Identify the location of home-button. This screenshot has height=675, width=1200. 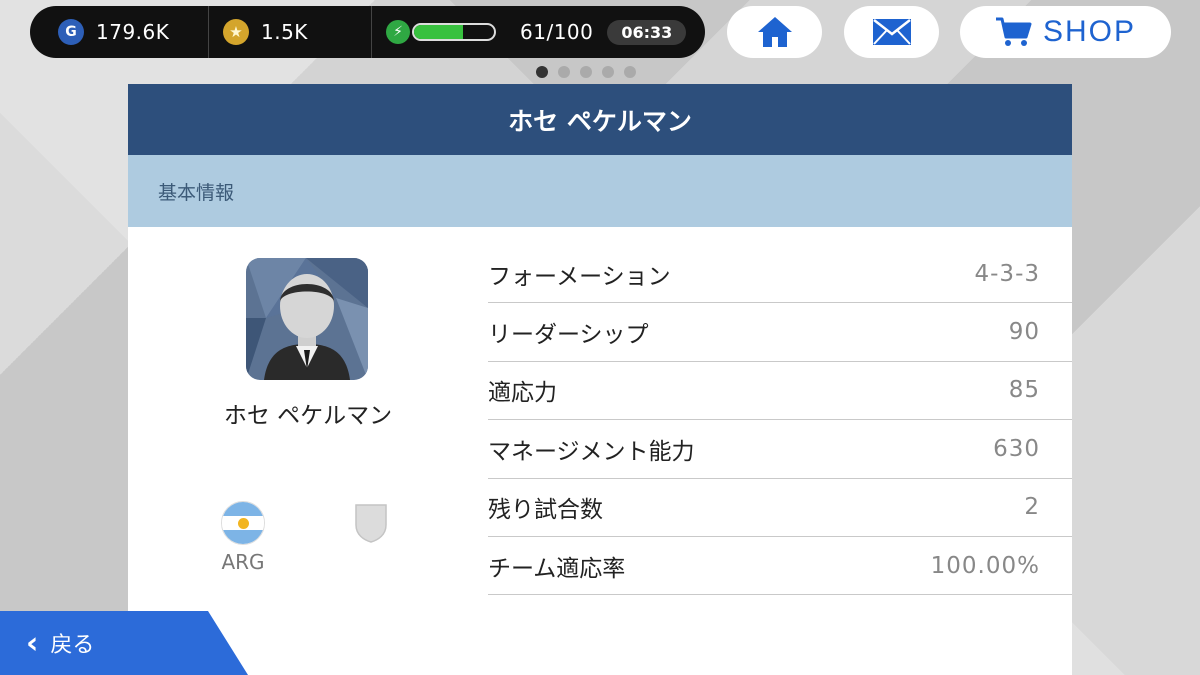
(774, 32).